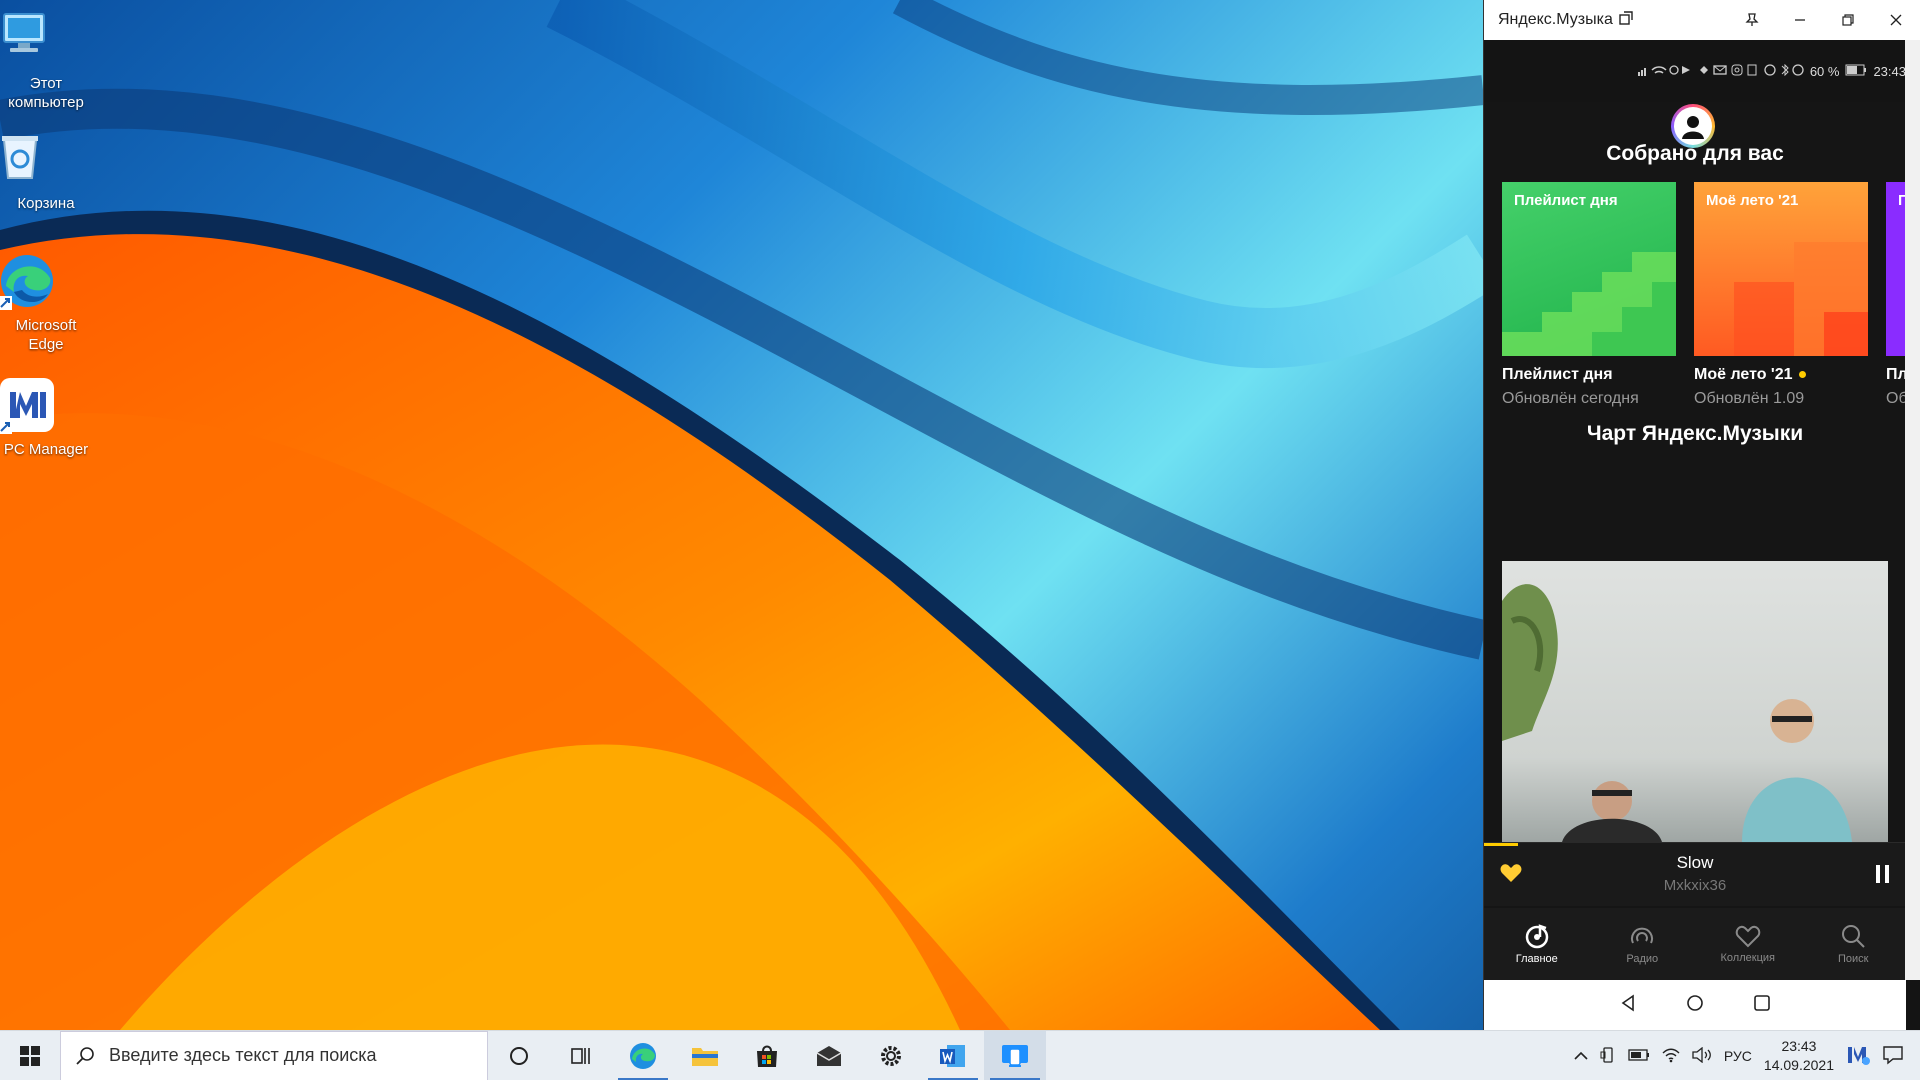 The image size is (1920, 1080). I want to click on playlist-name: Пл, so click(1896, 374).